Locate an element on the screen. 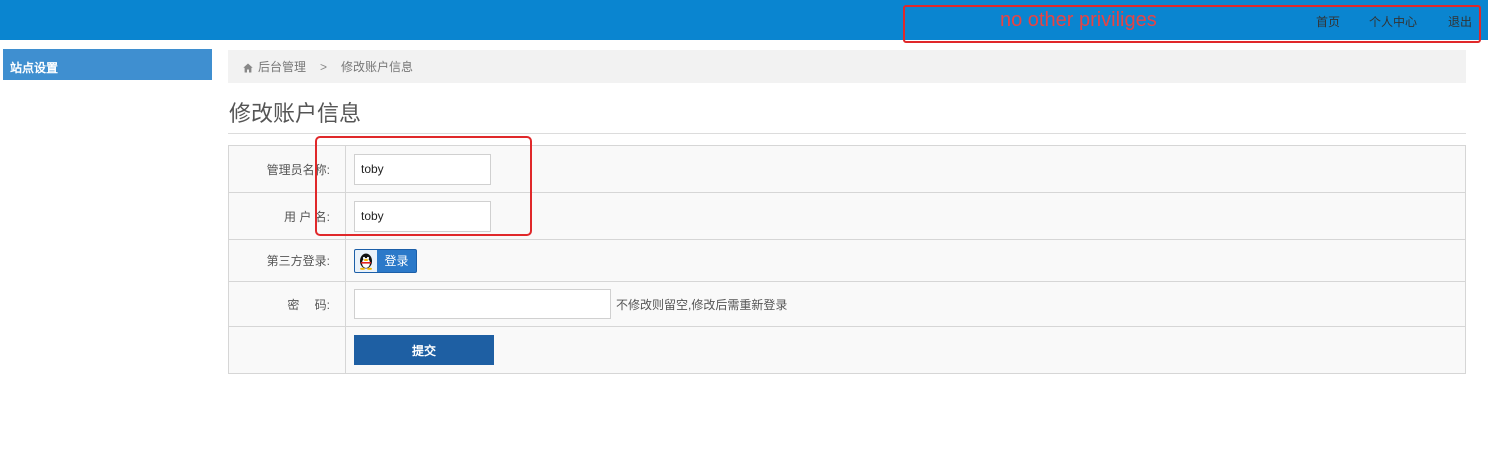 This screenshot has height=473, width=1488. sidebar-item-label: 站点设置 is located at coordinates (34, 68).